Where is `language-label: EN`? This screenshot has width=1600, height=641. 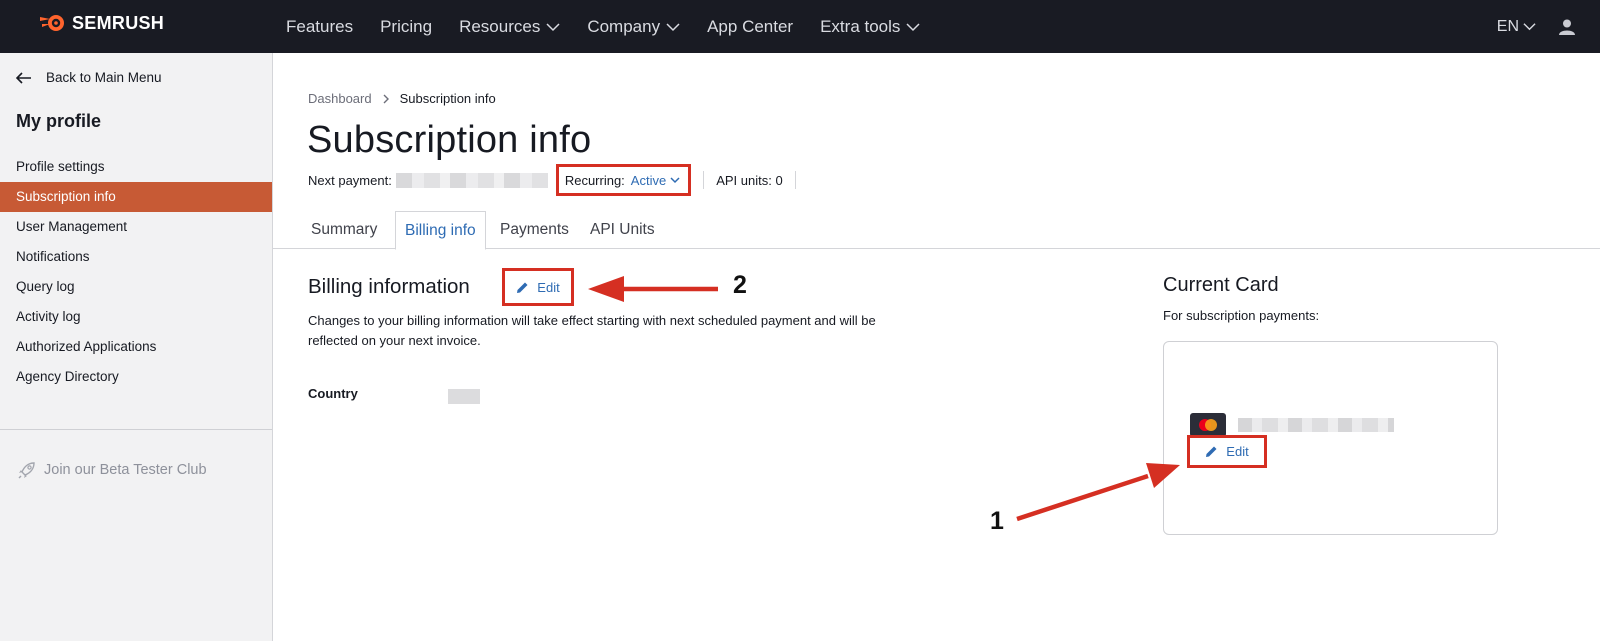
language-label: EN is located at coordinates (1507, 26).